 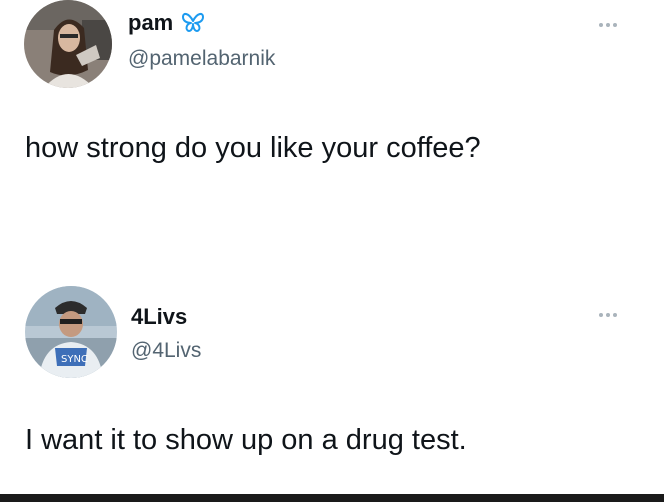 I want to click on avatar, so click(x=68, y=44).